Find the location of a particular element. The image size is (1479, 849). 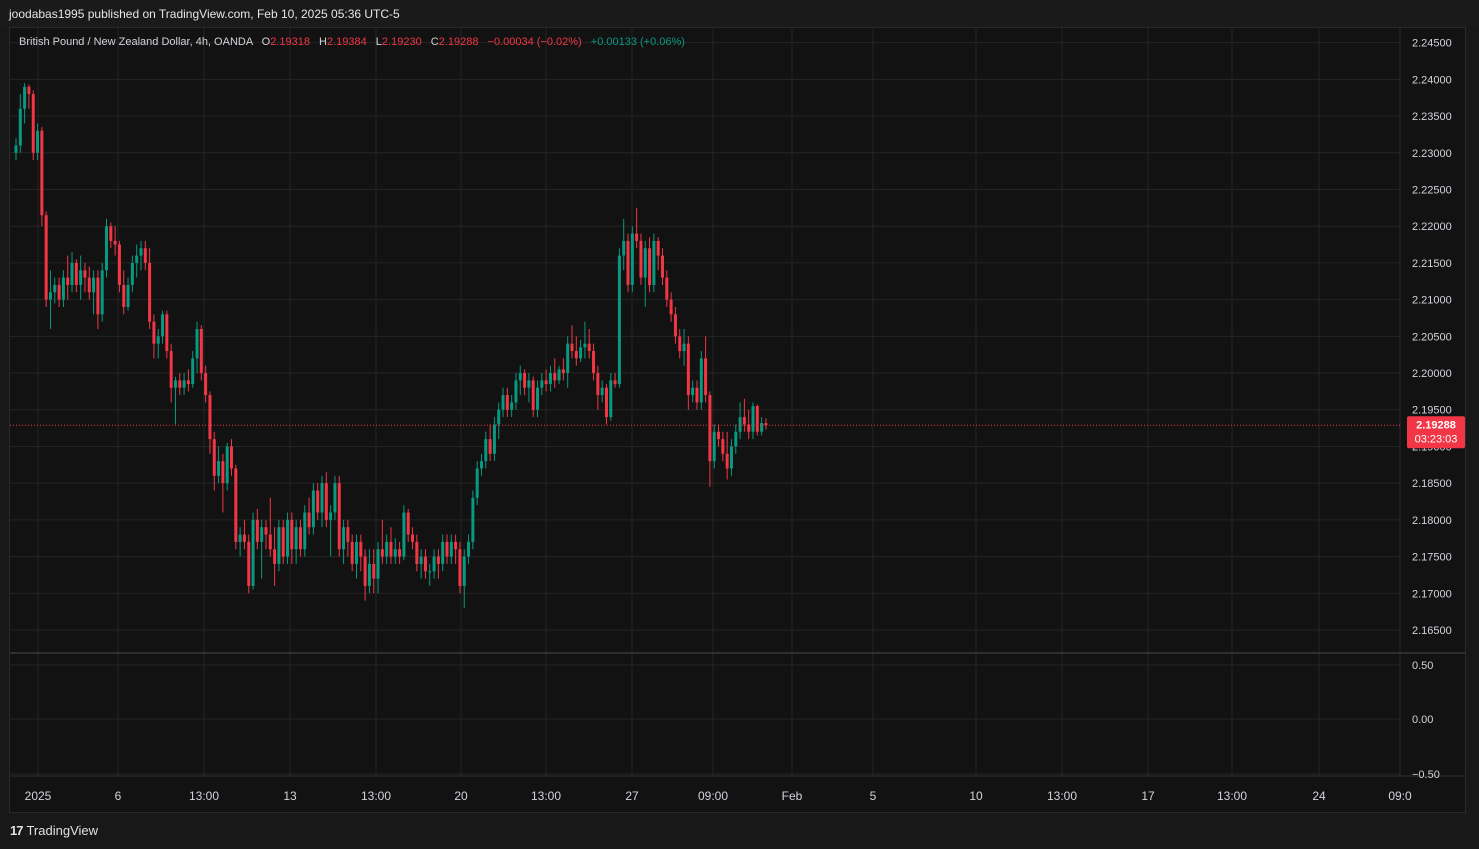

x-tick-label: 5 is located at coordinates (873, 796).